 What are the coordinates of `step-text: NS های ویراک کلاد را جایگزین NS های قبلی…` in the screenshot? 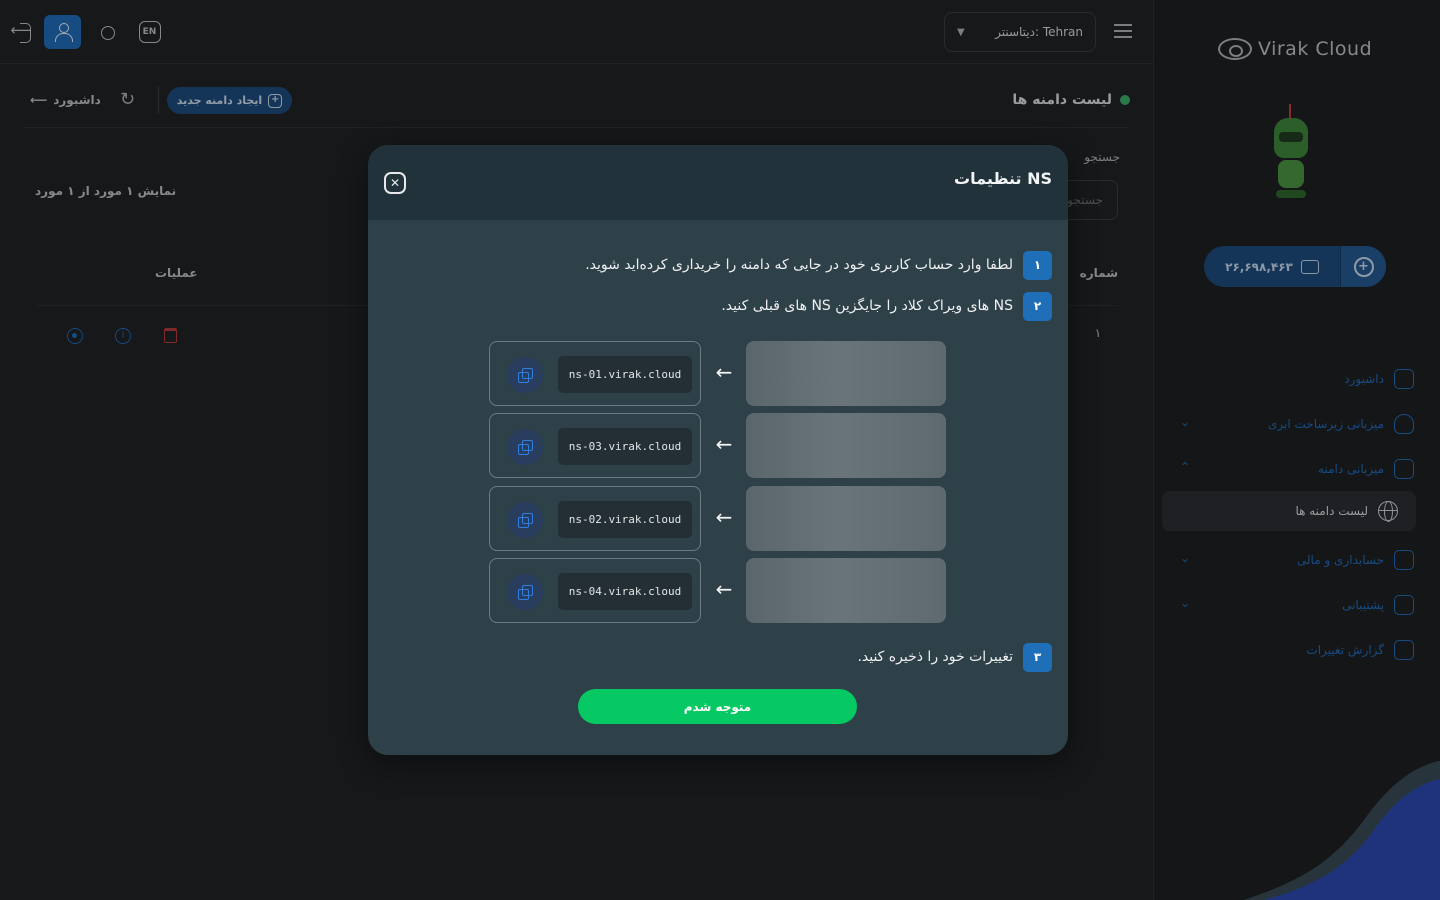 It's located at (867, 306).